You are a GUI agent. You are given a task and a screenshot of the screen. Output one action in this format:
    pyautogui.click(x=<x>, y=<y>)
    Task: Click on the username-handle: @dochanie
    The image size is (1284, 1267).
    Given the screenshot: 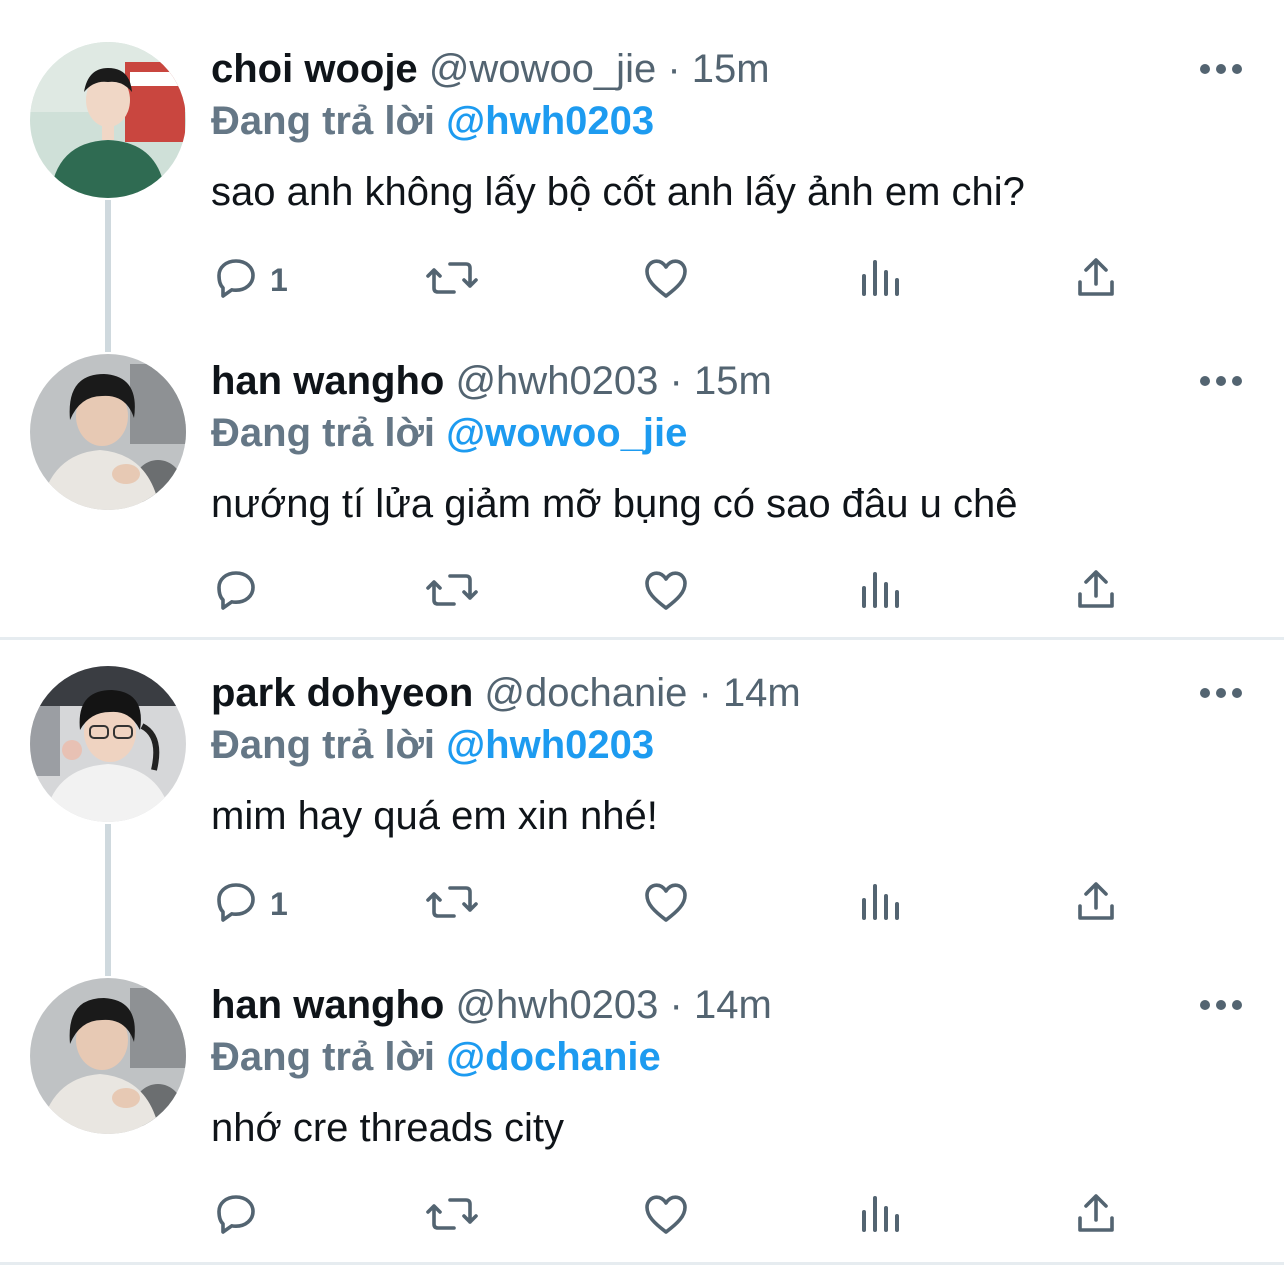 What is the action you would take?
    pyautogui.click(x=585, y=693)
    